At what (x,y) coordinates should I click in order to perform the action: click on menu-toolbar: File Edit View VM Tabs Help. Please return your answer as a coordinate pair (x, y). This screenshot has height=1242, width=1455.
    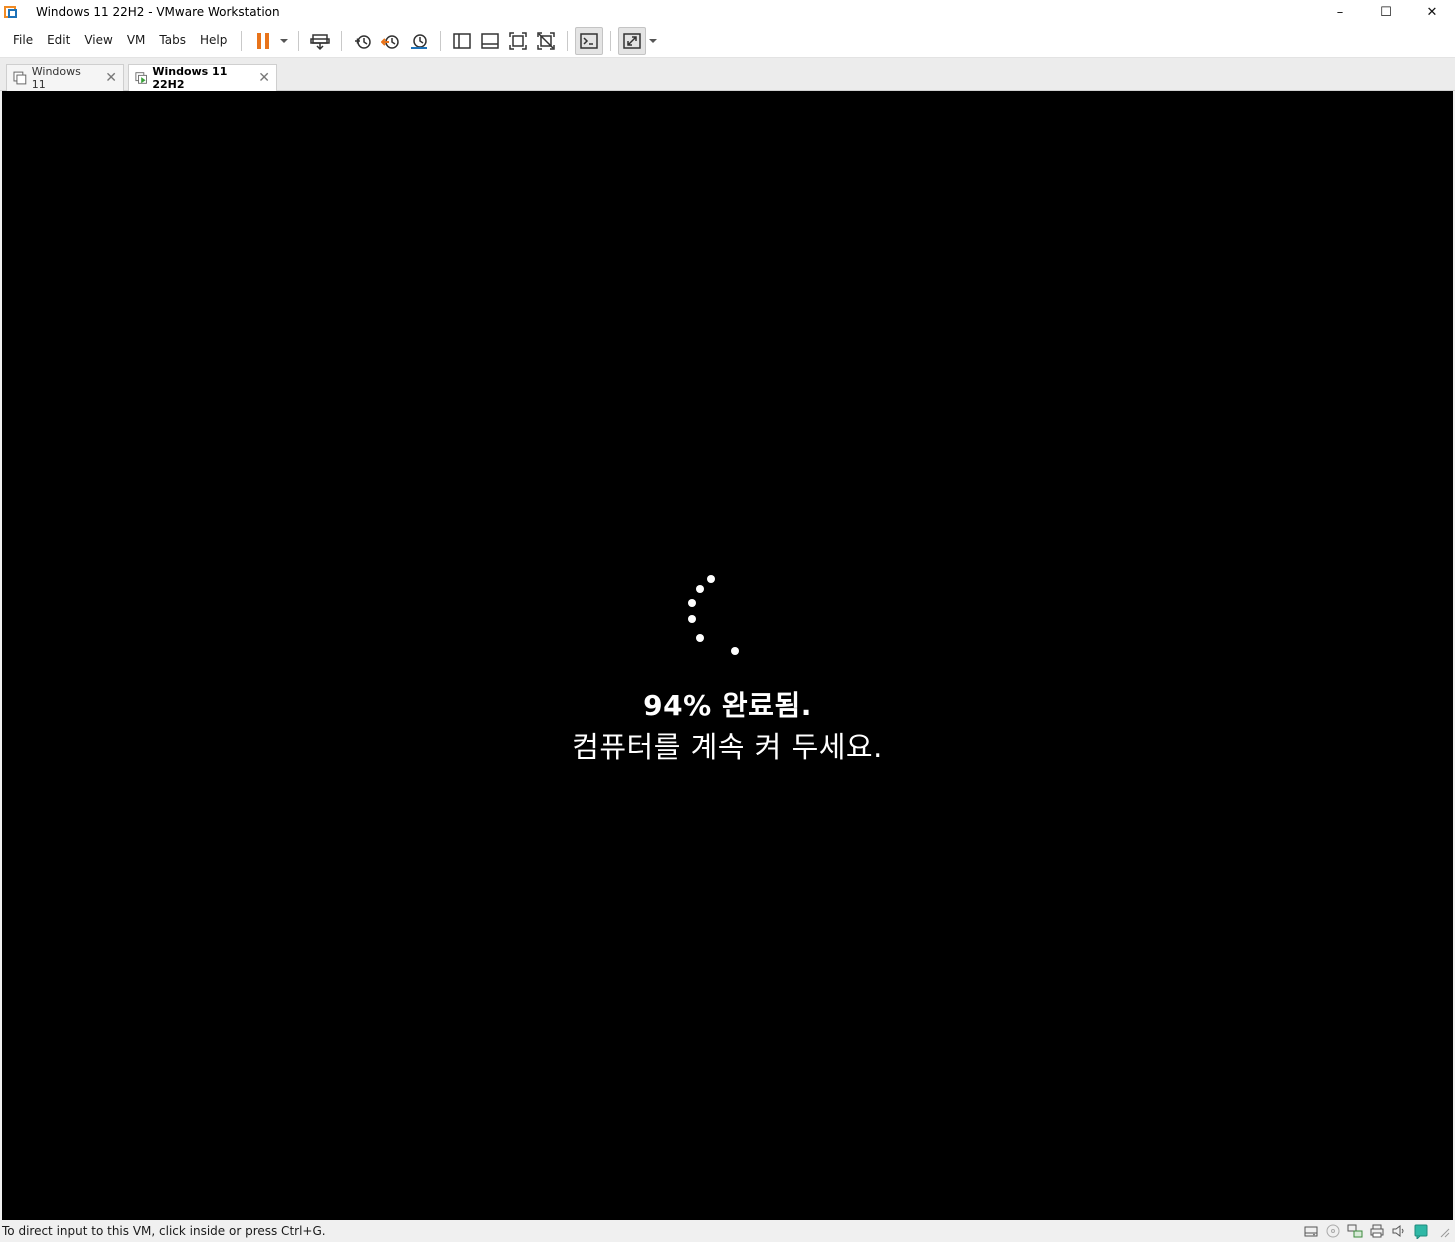
    Looking at the image, I should click on (727, 41).